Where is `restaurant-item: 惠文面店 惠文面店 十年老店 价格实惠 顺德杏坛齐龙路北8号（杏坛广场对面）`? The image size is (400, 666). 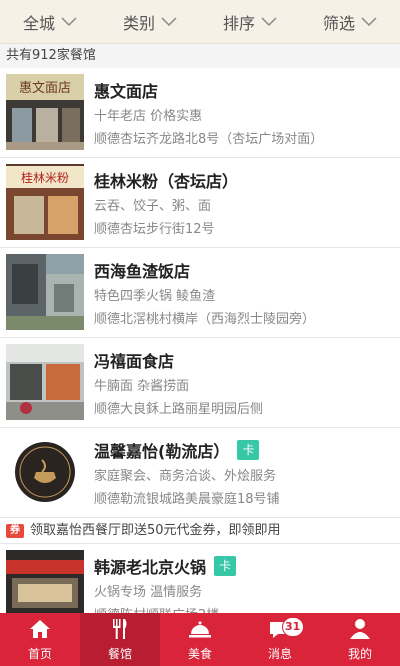 restaurant-item: 惠文面店 惠文面店 十年老店 价格实惠 顺德杏坛齐龙路北8号（杏坛广场对面） is located at coordinates (200, 113).